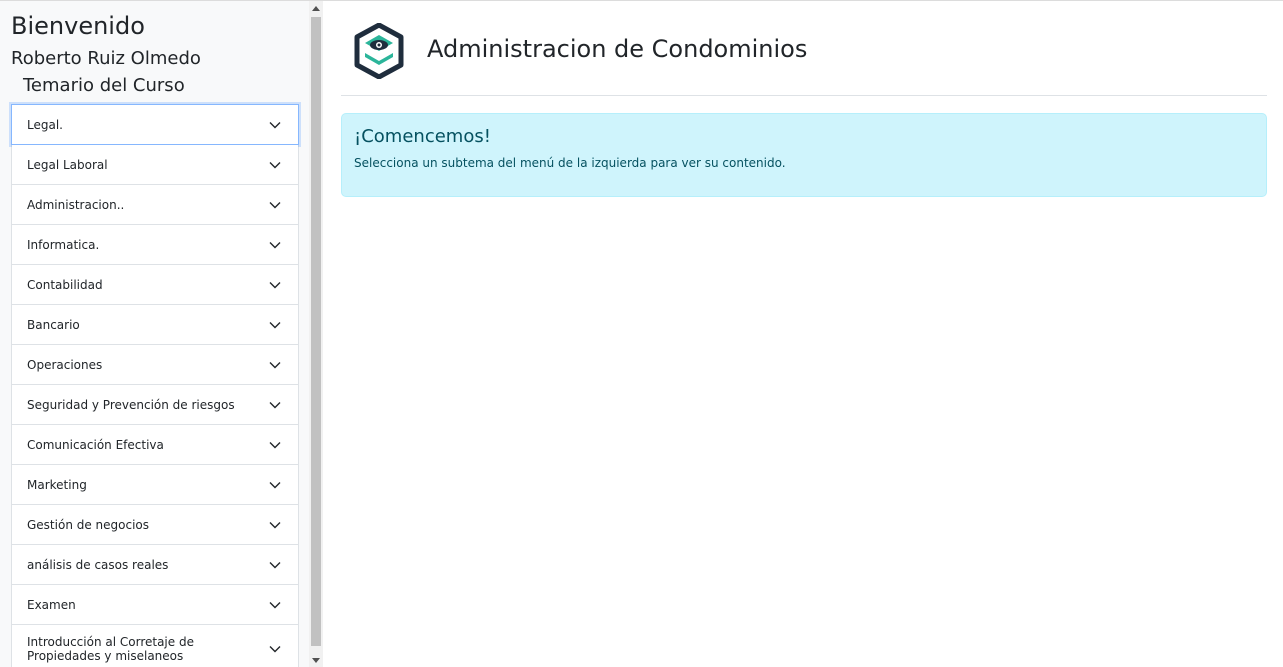  I want to click on page-title: Administracion de Condominios, so click(617, 49).